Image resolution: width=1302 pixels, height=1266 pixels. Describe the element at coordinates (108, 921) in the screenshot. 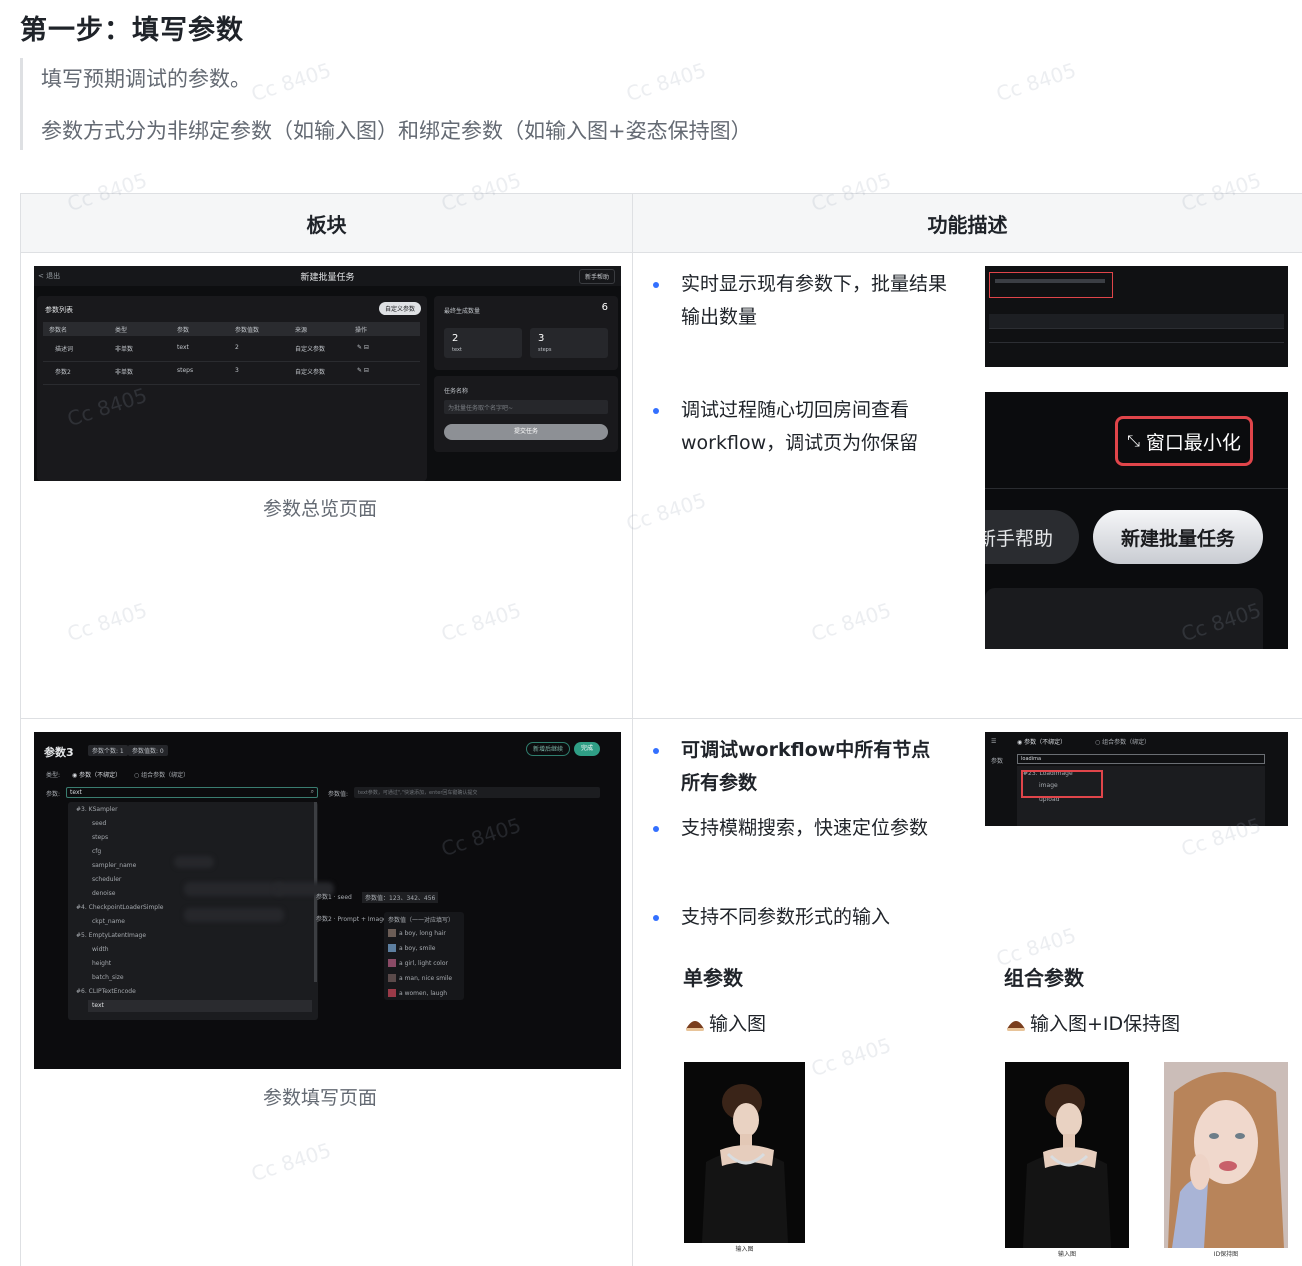

I see `tree-item: ckpt_name` at that location.